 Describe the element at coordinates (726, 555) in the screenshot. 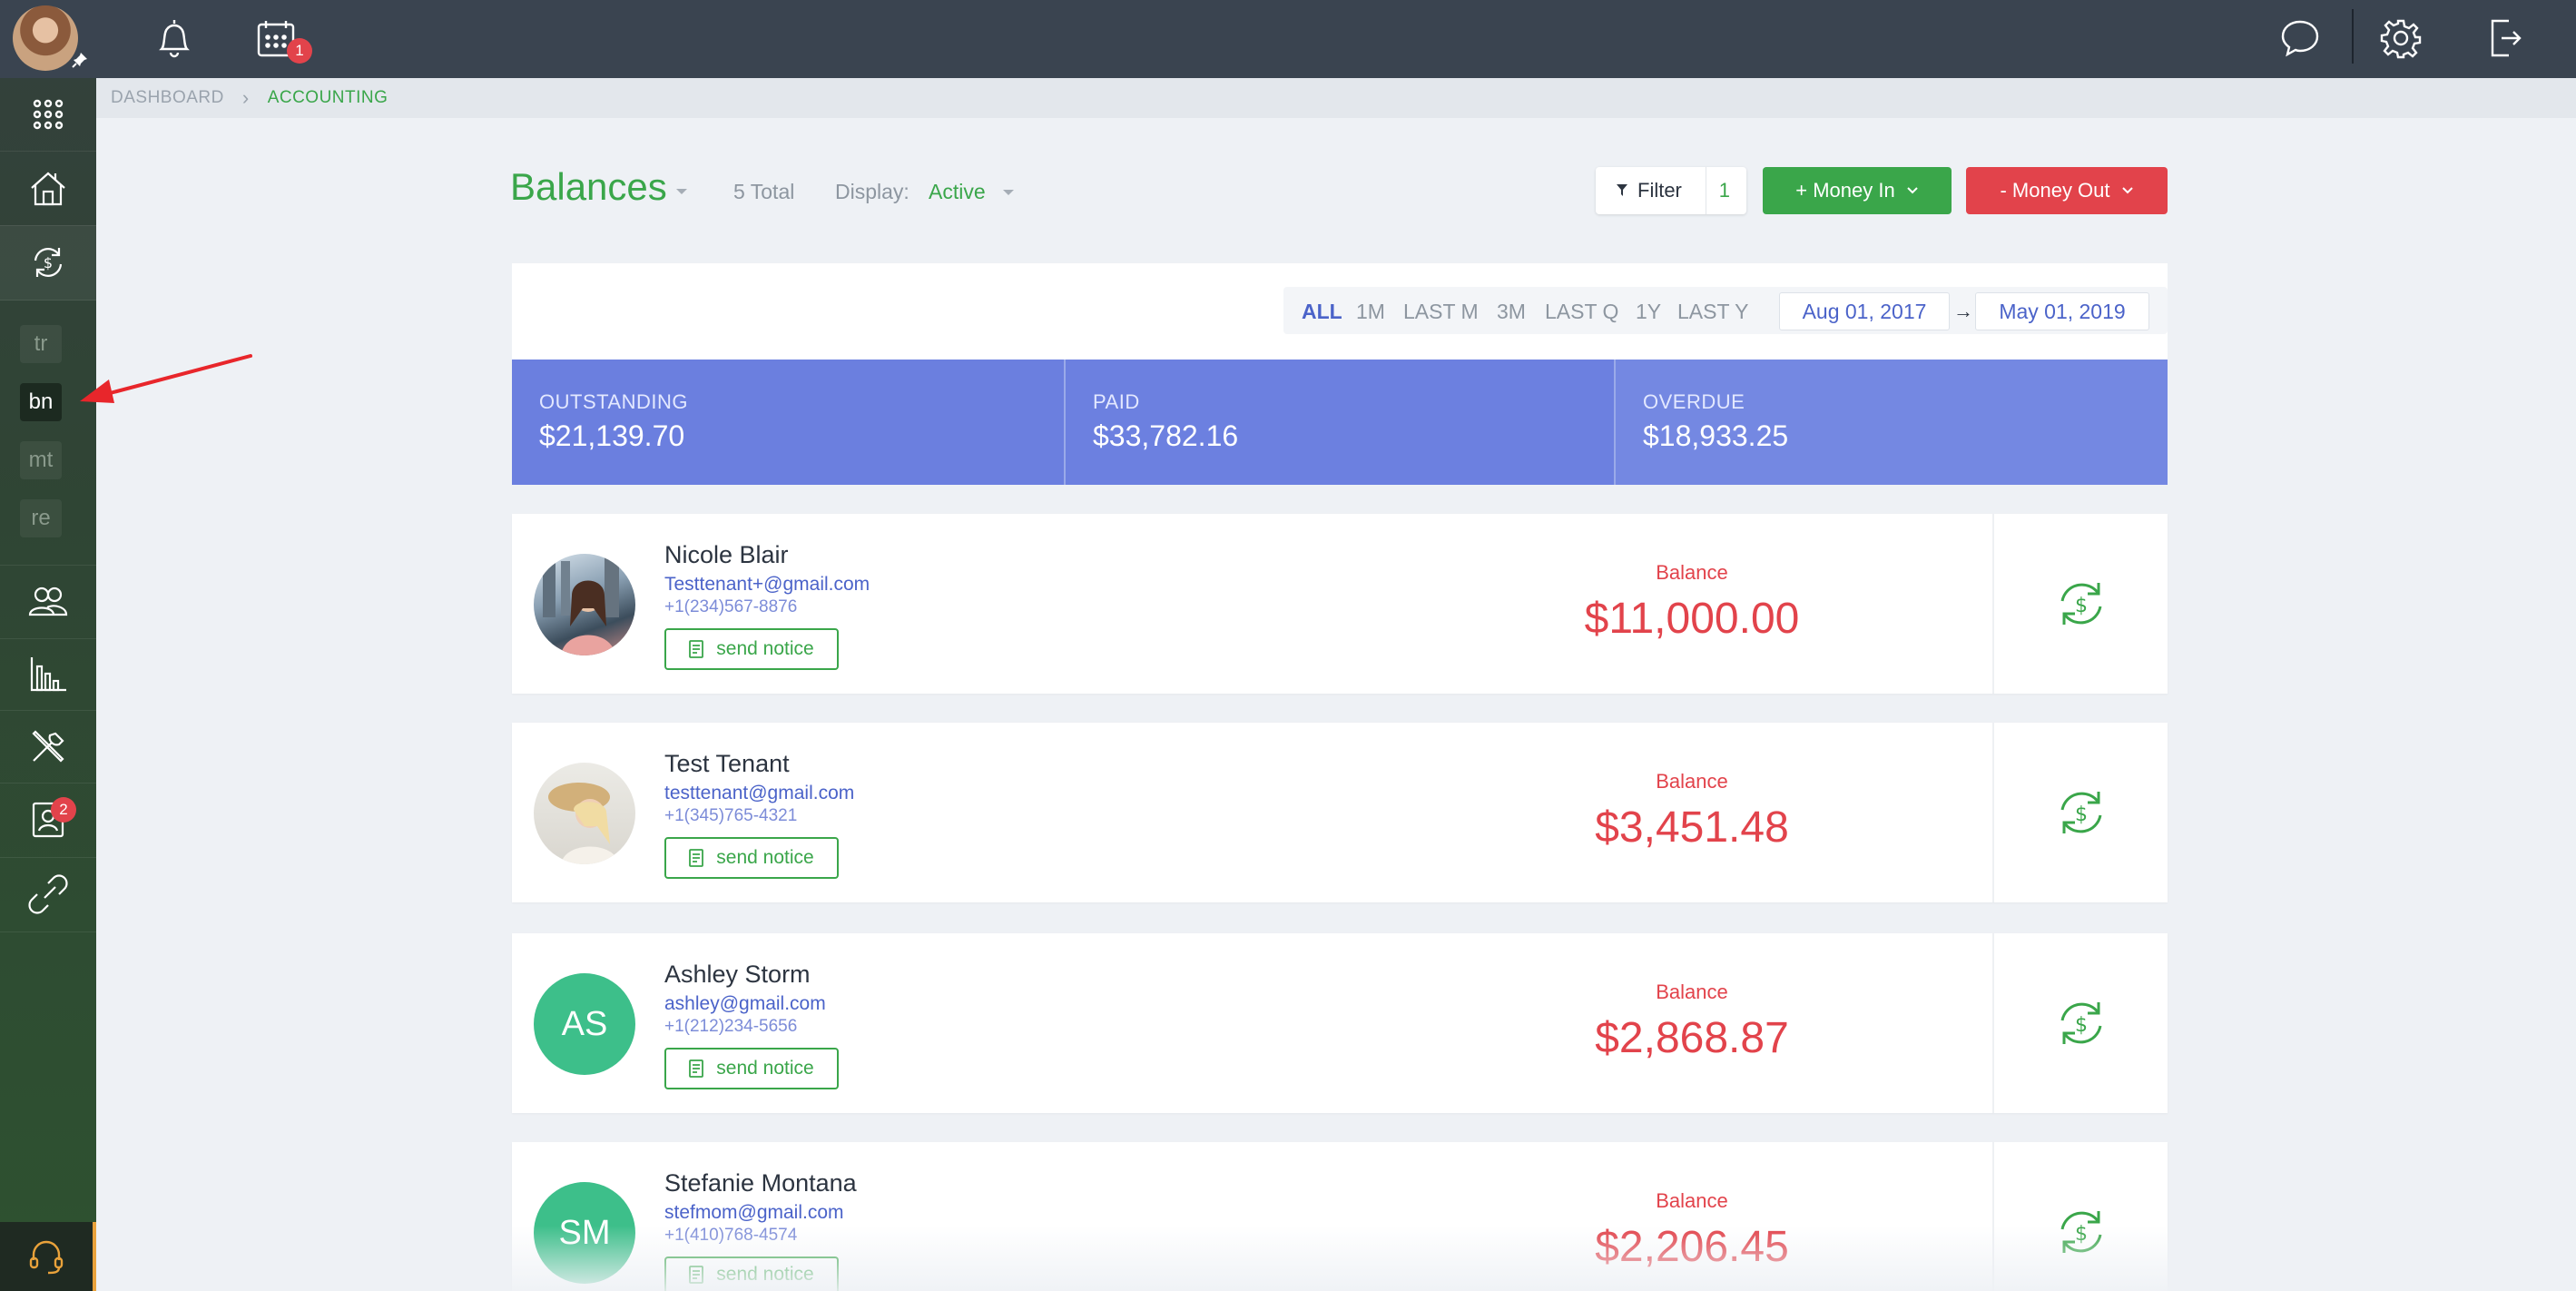

I see `tenant-name: Nicole Blair` at that location.